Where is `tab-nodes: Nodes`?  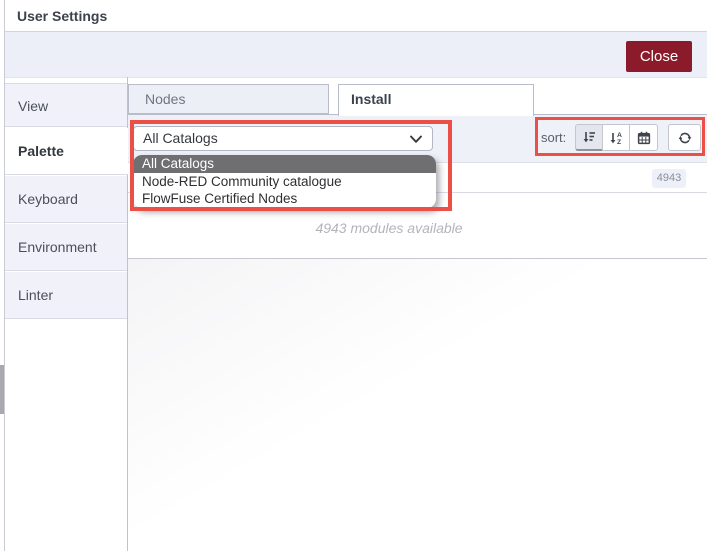
tab-nodes: Nodes is located at coordinates (228, 99).